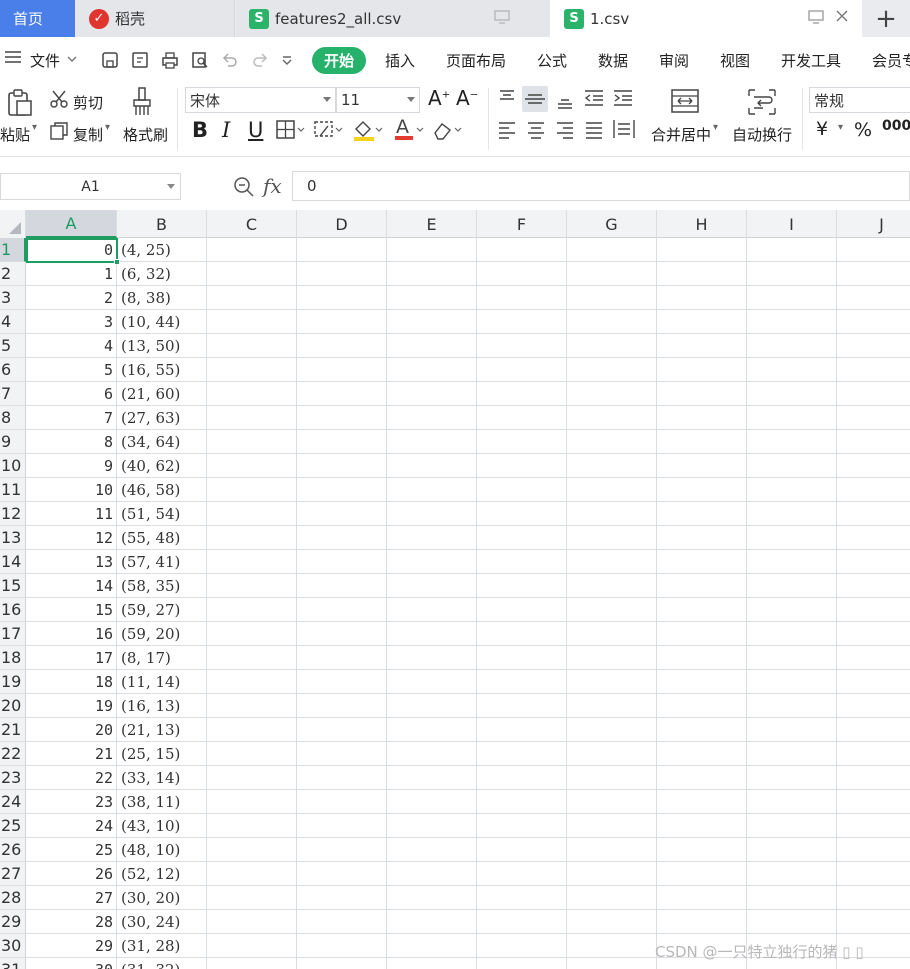 The width and height of the screenshot is (910, 969). What do you see at coordinates (13, 874) in the screenshot?
I see `row-header: 27` at bounding box center [13, 874].